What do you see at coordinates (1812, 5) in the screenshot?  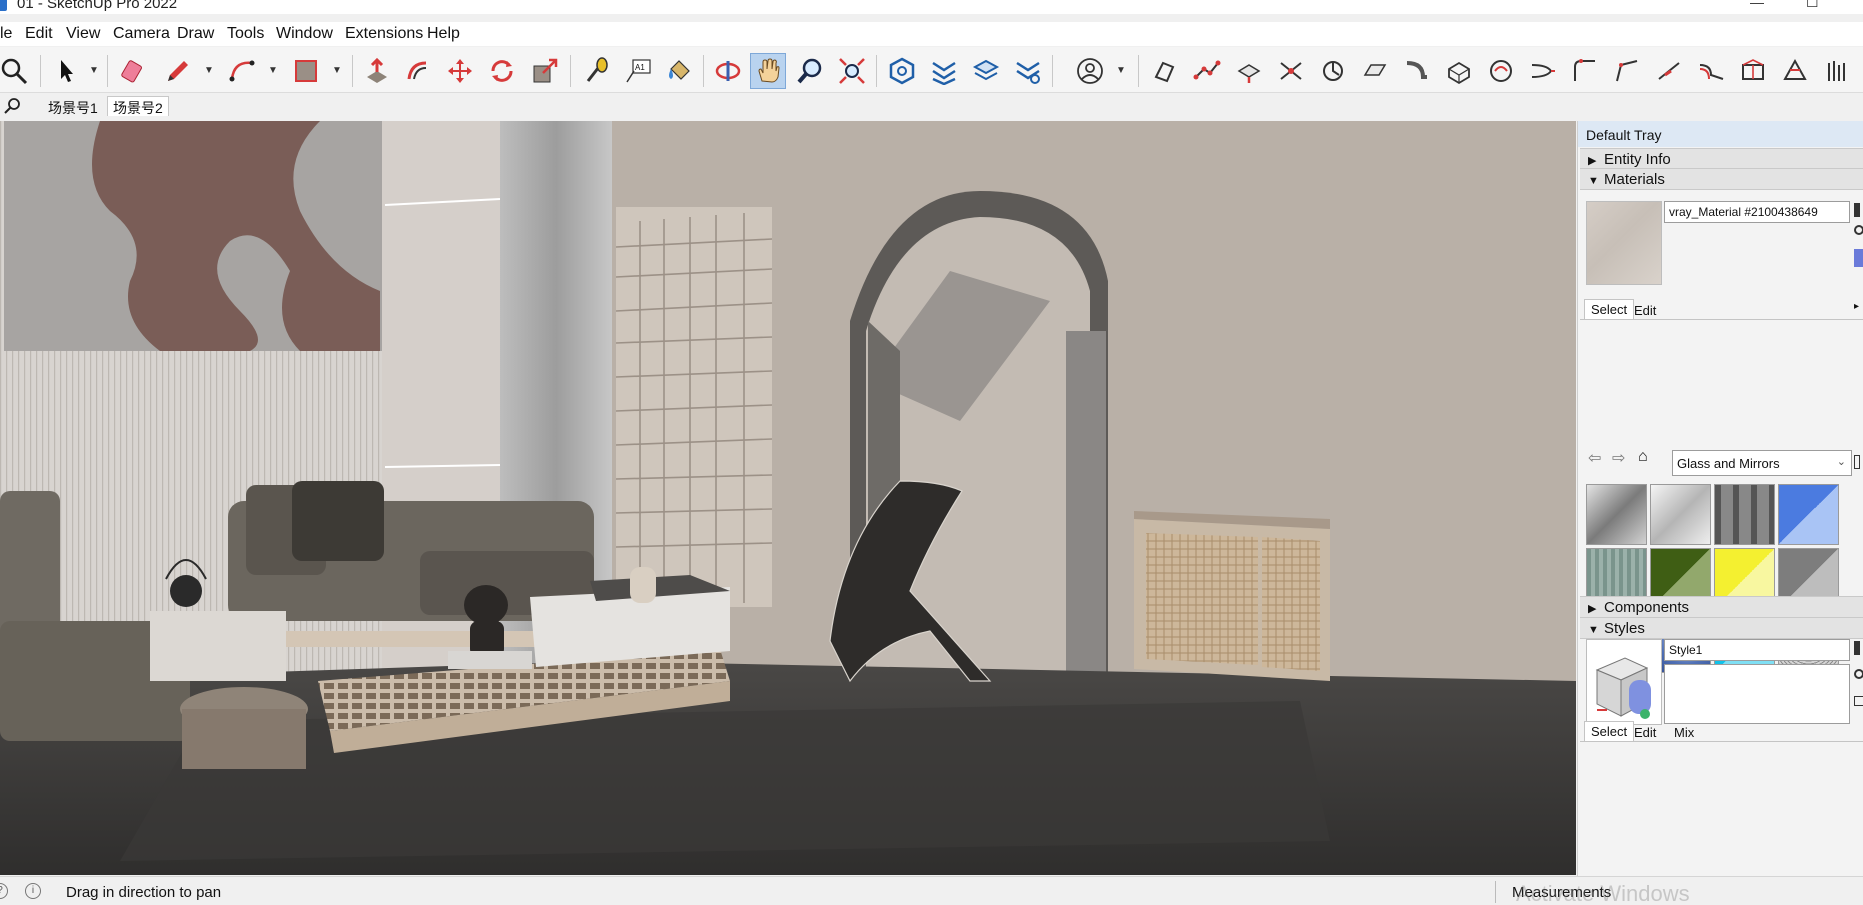 I see `maximize-icon: ☐` at bounding box center [1812, 5].